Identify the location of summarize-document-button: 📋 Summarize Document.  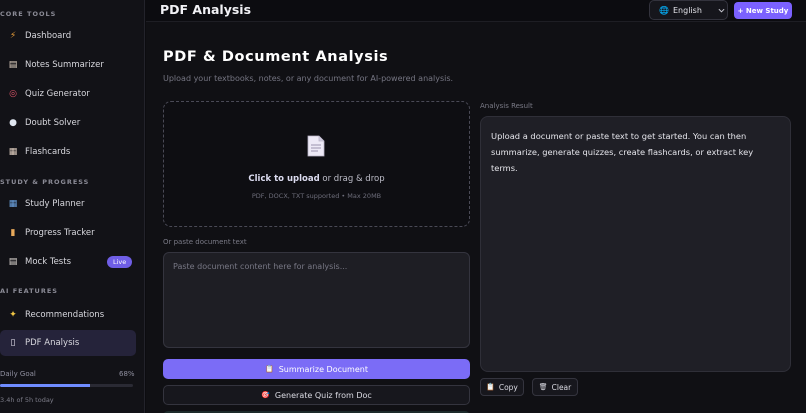
(316, 369).